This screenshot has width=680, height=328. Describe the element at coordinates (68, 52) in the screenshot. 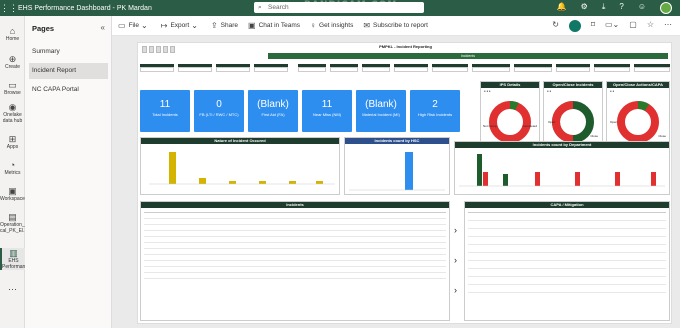

I see `page-tab-summary: Summary` at that location.